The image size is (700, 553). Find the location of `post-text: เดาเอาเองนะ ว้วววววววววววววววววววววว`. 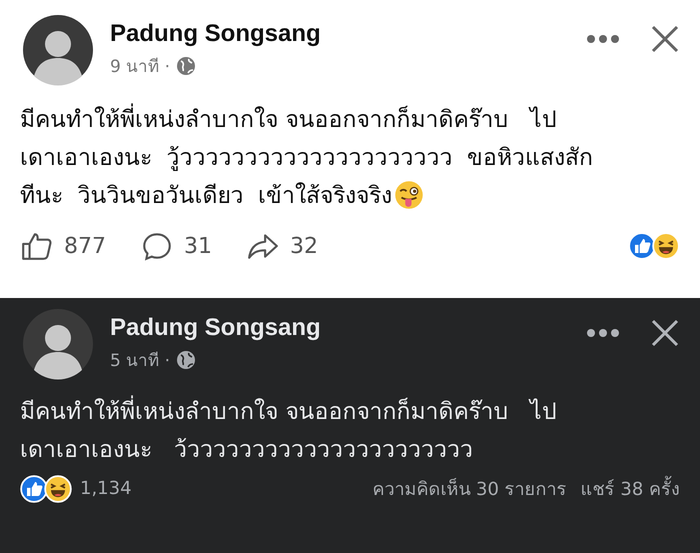

post-text: เดาเอาเองนะ ว้วววววววววววววววววววววว is located at coordinates (246, 450).